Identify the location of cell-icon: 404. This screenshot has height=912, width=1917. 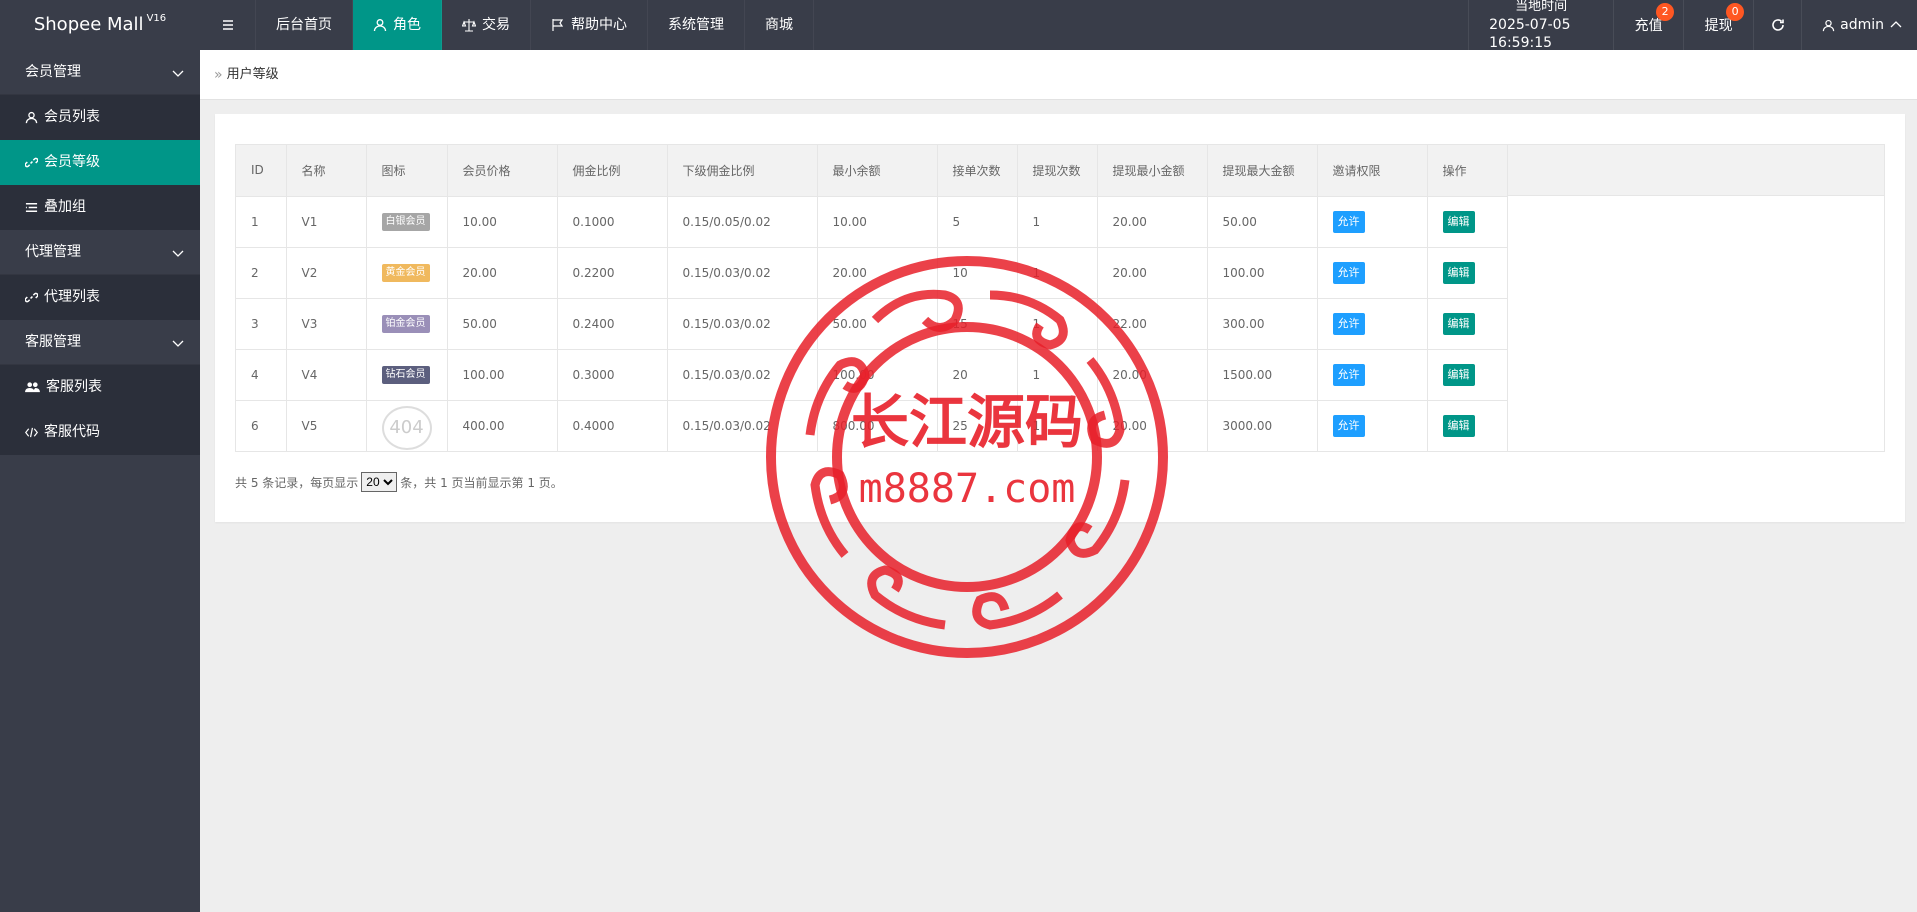
(407, 425).